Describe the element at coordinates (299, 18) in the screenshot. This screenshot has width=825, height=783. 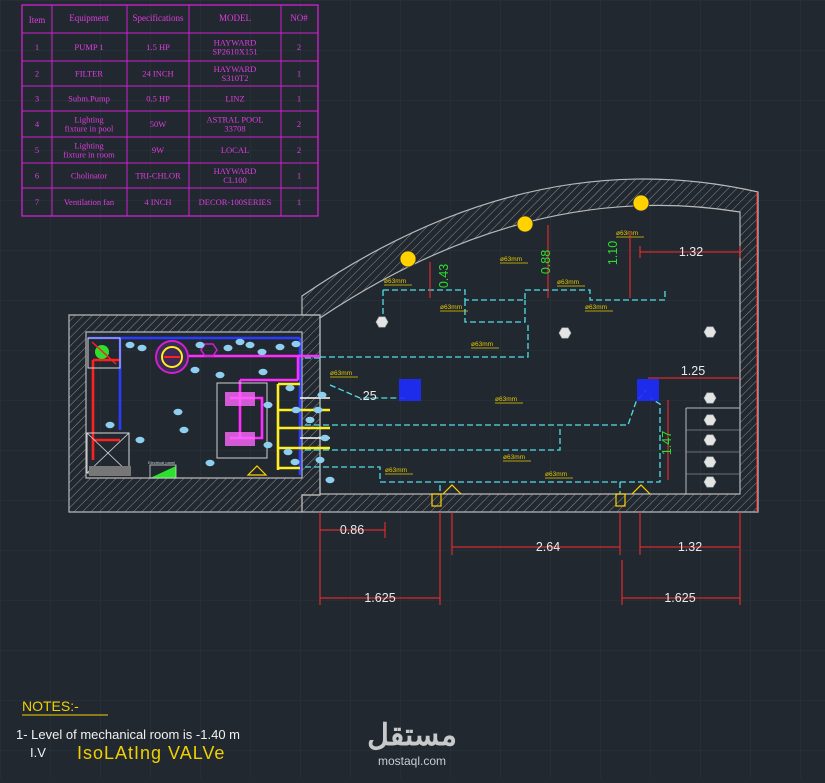
I see `header-qty: NO#` at that location.